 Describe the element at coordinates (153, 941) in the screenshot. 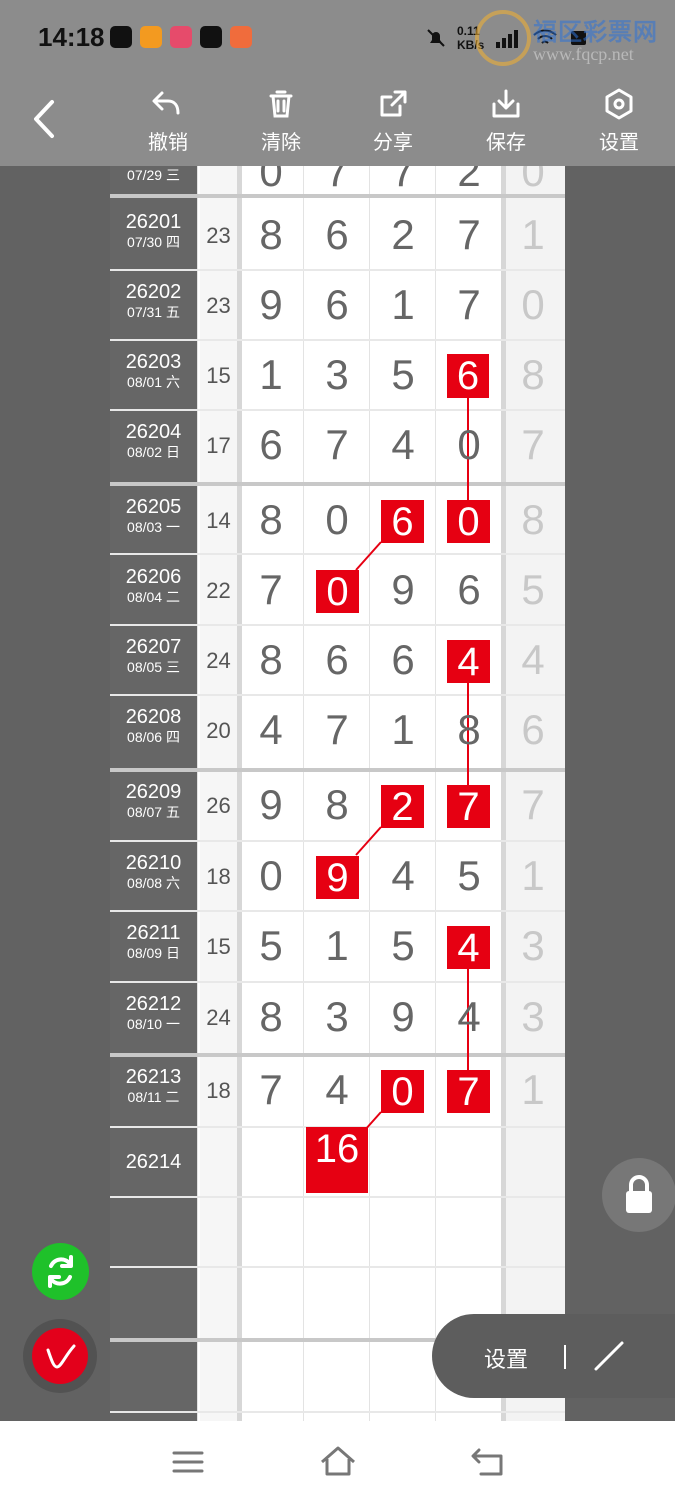

I see `issue-label: 26211 08/09 日` at that location.